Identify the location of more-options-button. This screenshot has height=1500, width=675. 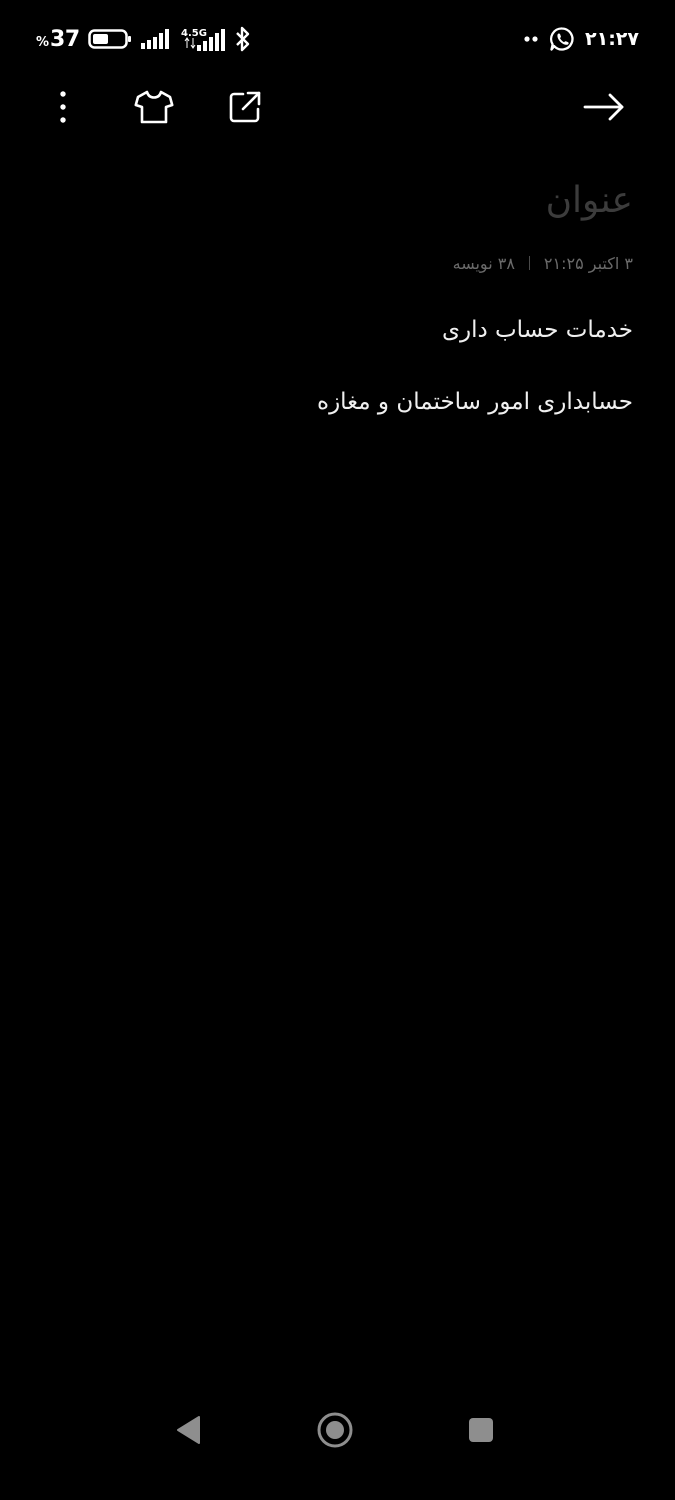
(63, 107).